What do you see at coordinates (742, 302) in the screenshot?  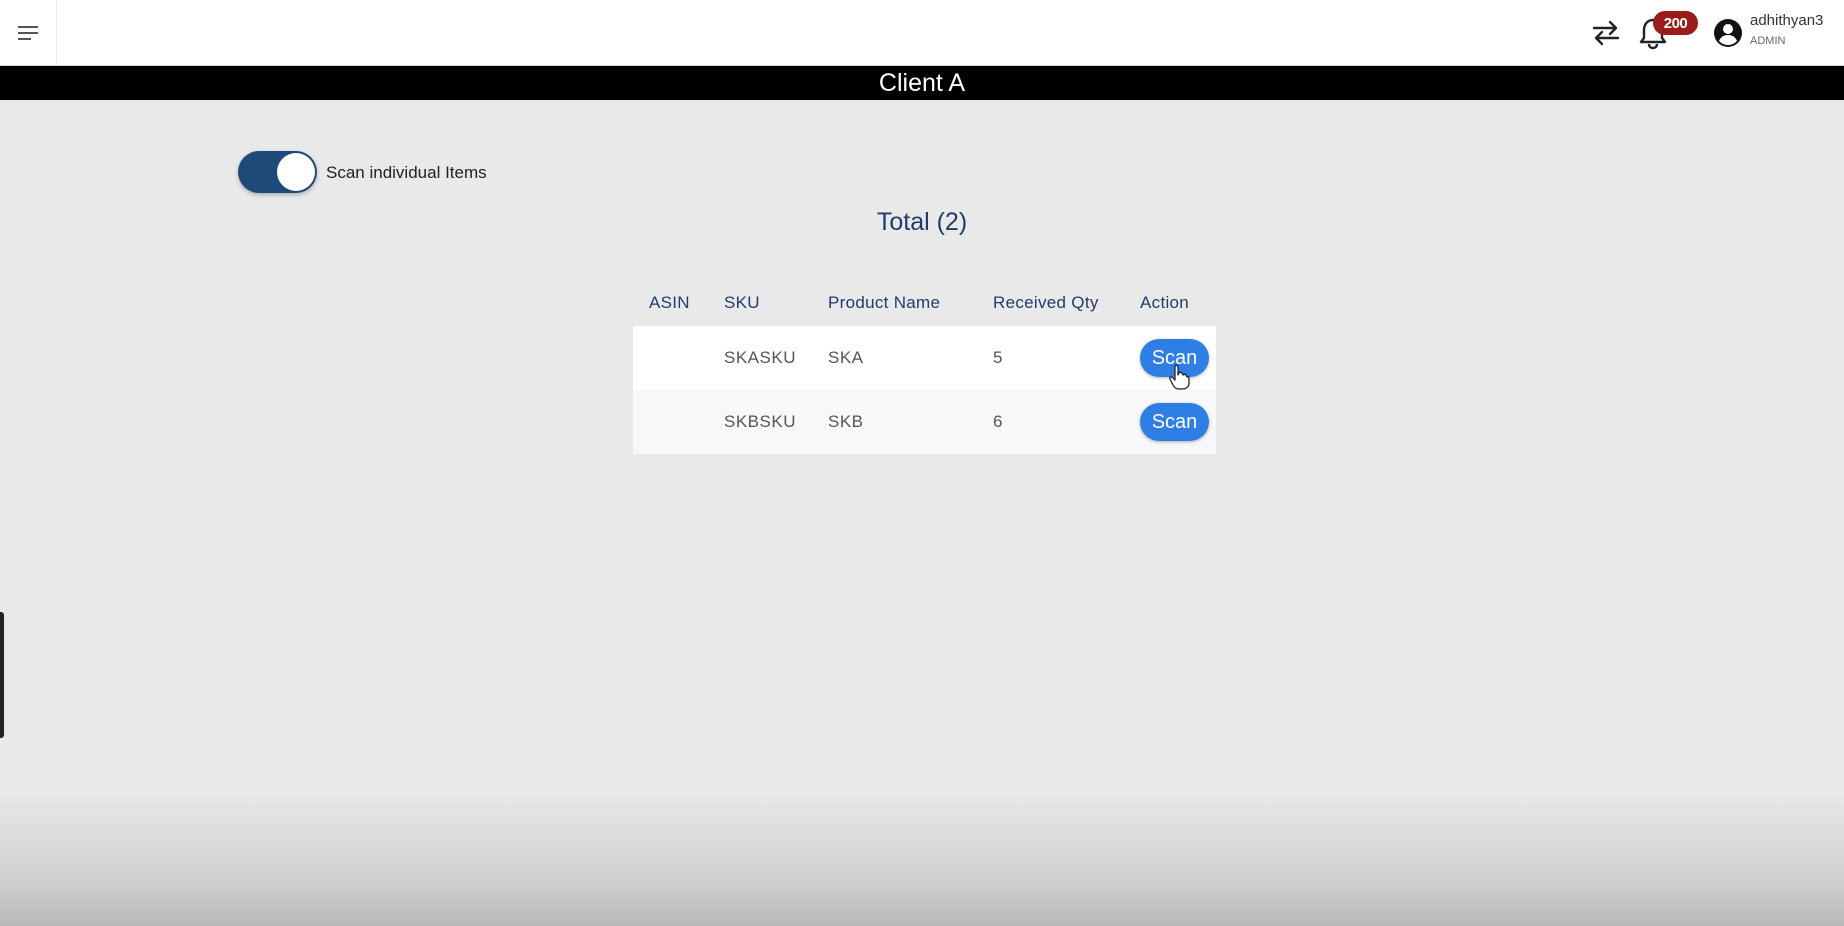 I see `header-sku: SKU` at bounding box center [742, 302].